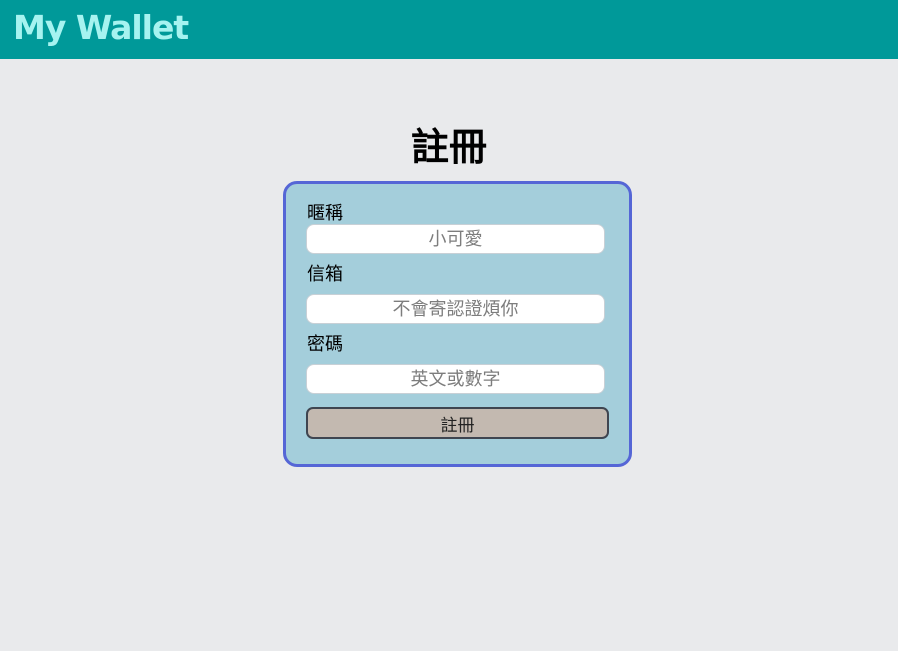 The image size is (898, 651). What do you see at coordinates (325, 344) in the screenshot?
I see `password-label: 密碼` at bounding box center [325, 344].